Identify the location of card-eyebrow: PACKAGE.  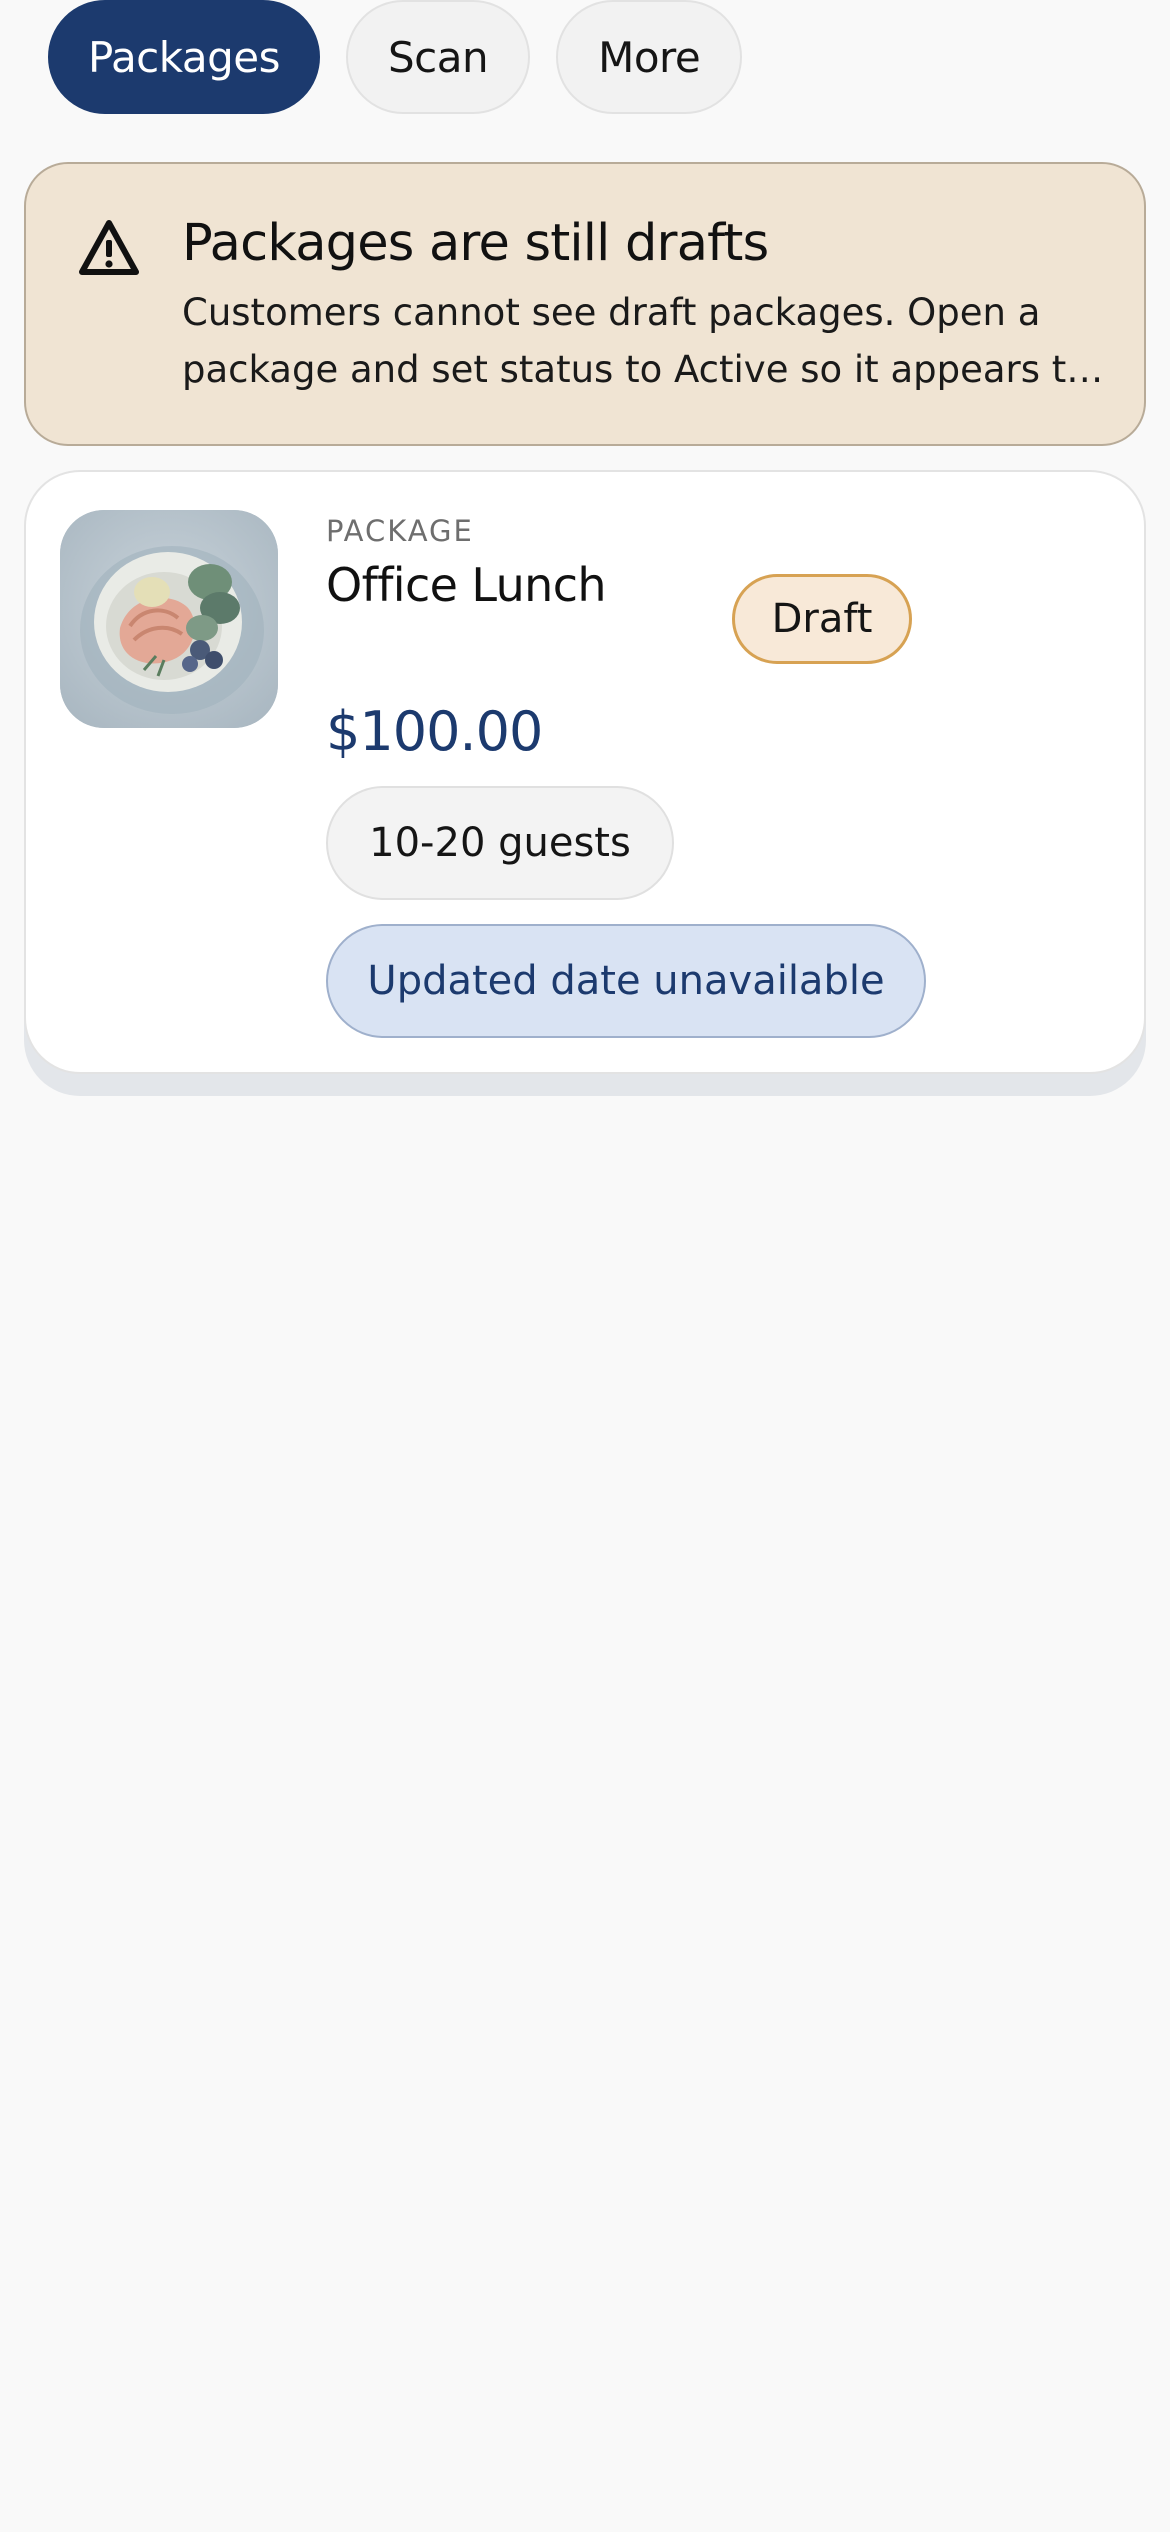
(400, 531).